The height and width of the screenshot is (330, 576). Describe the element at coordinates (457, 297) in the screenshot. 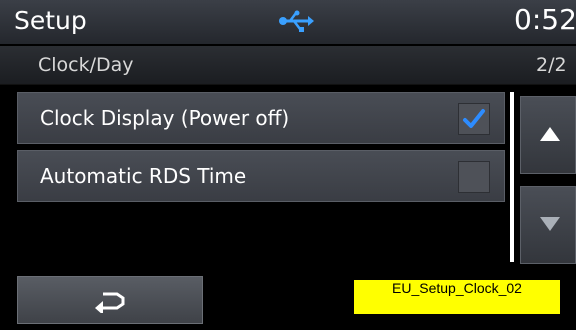

I see `screen-id-caption: EU_Setup_Clock_02` at that location.